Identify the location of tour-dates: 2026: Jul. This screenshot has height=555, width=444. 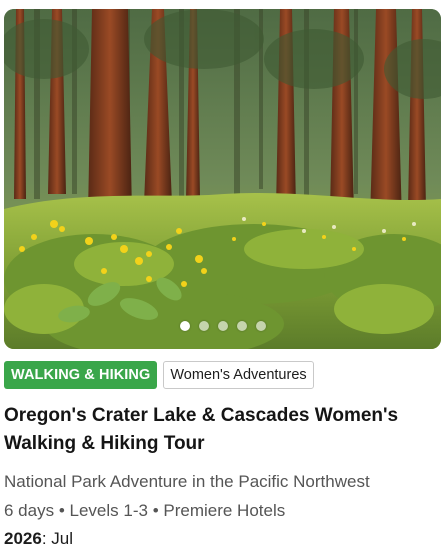
(38, 539).